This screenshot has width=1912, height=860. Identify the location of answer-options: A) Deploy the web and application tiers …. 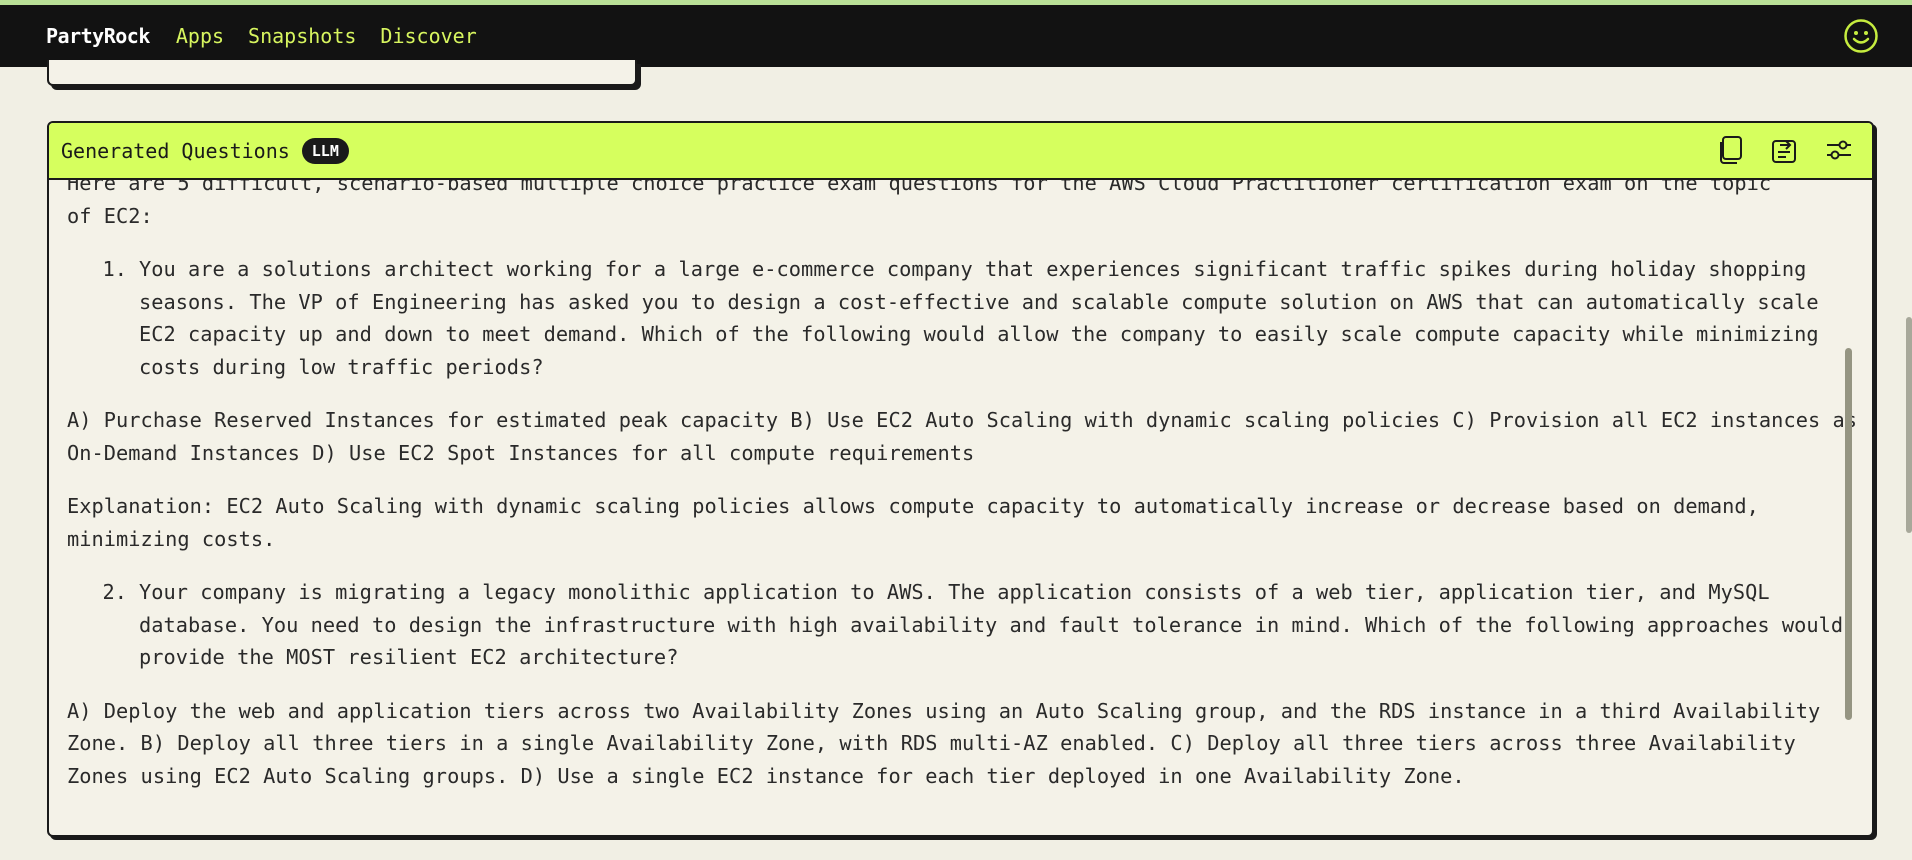
(944, 743).